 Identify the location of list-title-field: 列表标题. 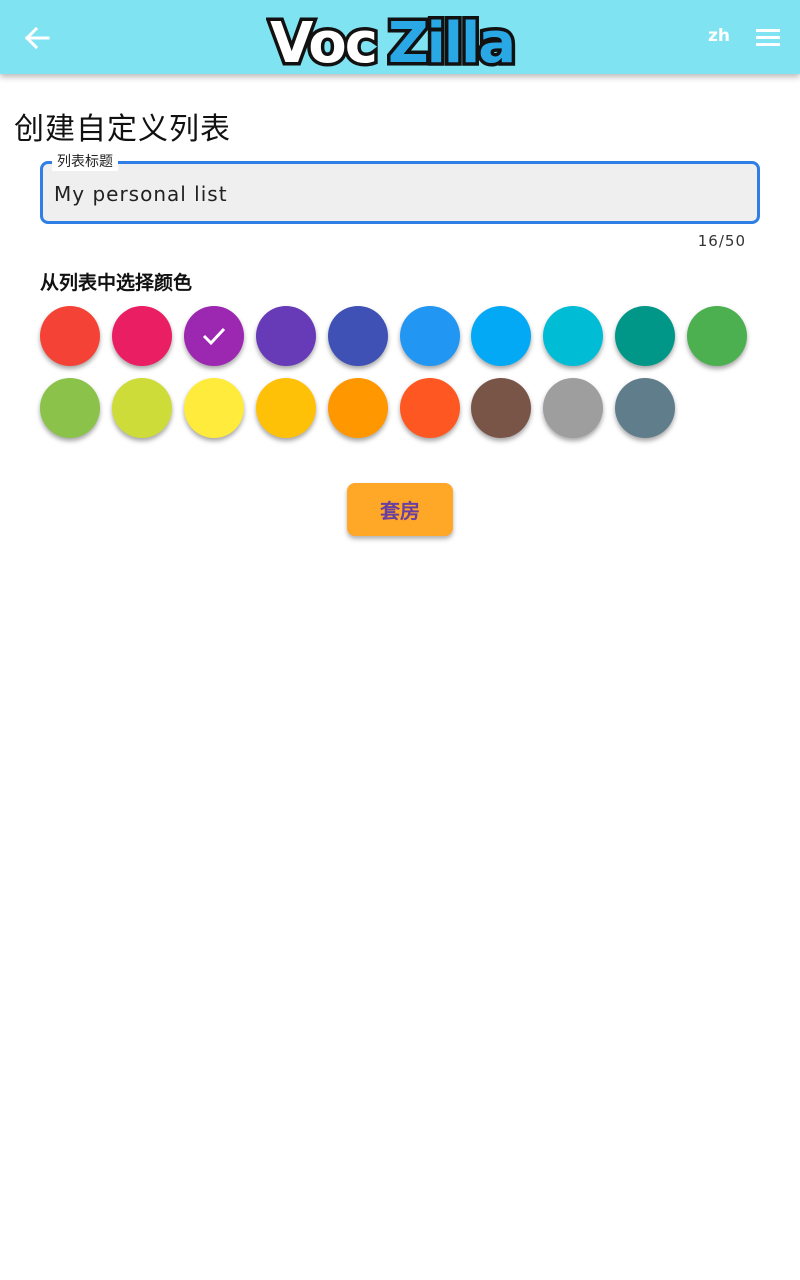
(400, 188).